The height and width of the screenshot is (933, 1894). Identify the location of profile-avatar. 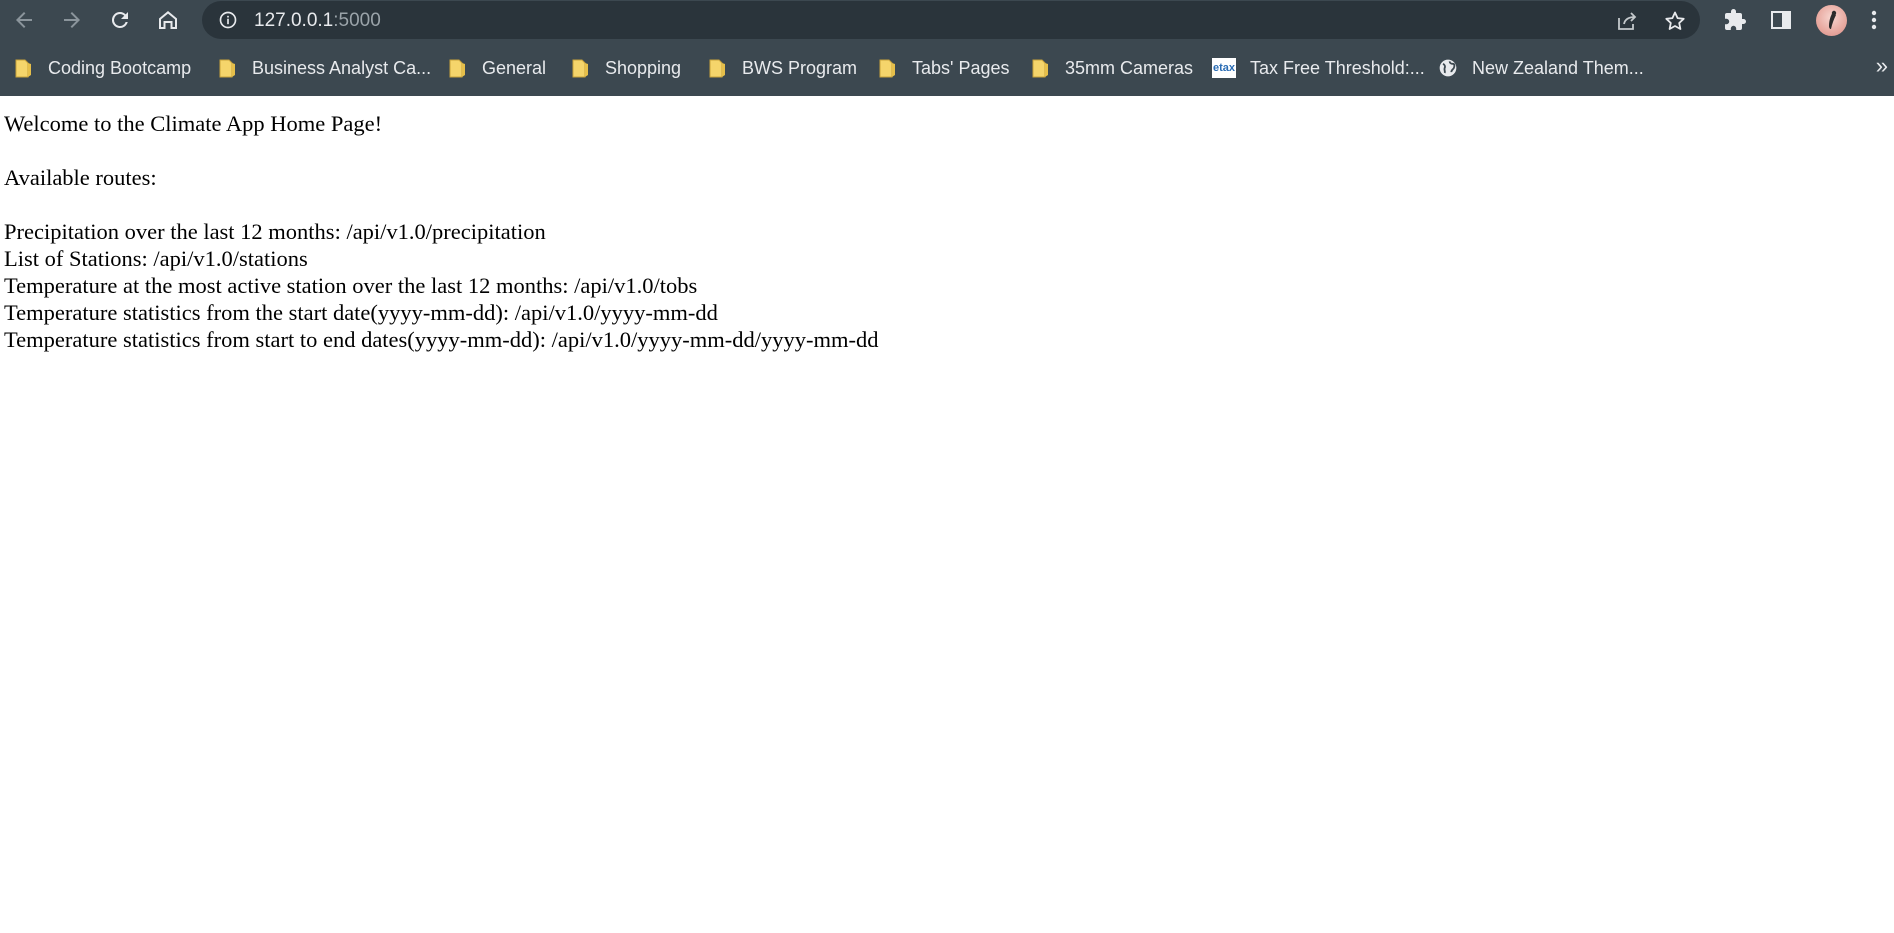
(1831, 20).